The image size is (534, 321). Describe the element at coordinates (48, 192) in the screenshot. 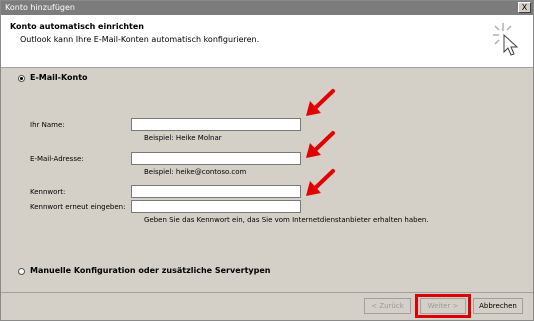

I see `password-label: Kennwort:` at that location.